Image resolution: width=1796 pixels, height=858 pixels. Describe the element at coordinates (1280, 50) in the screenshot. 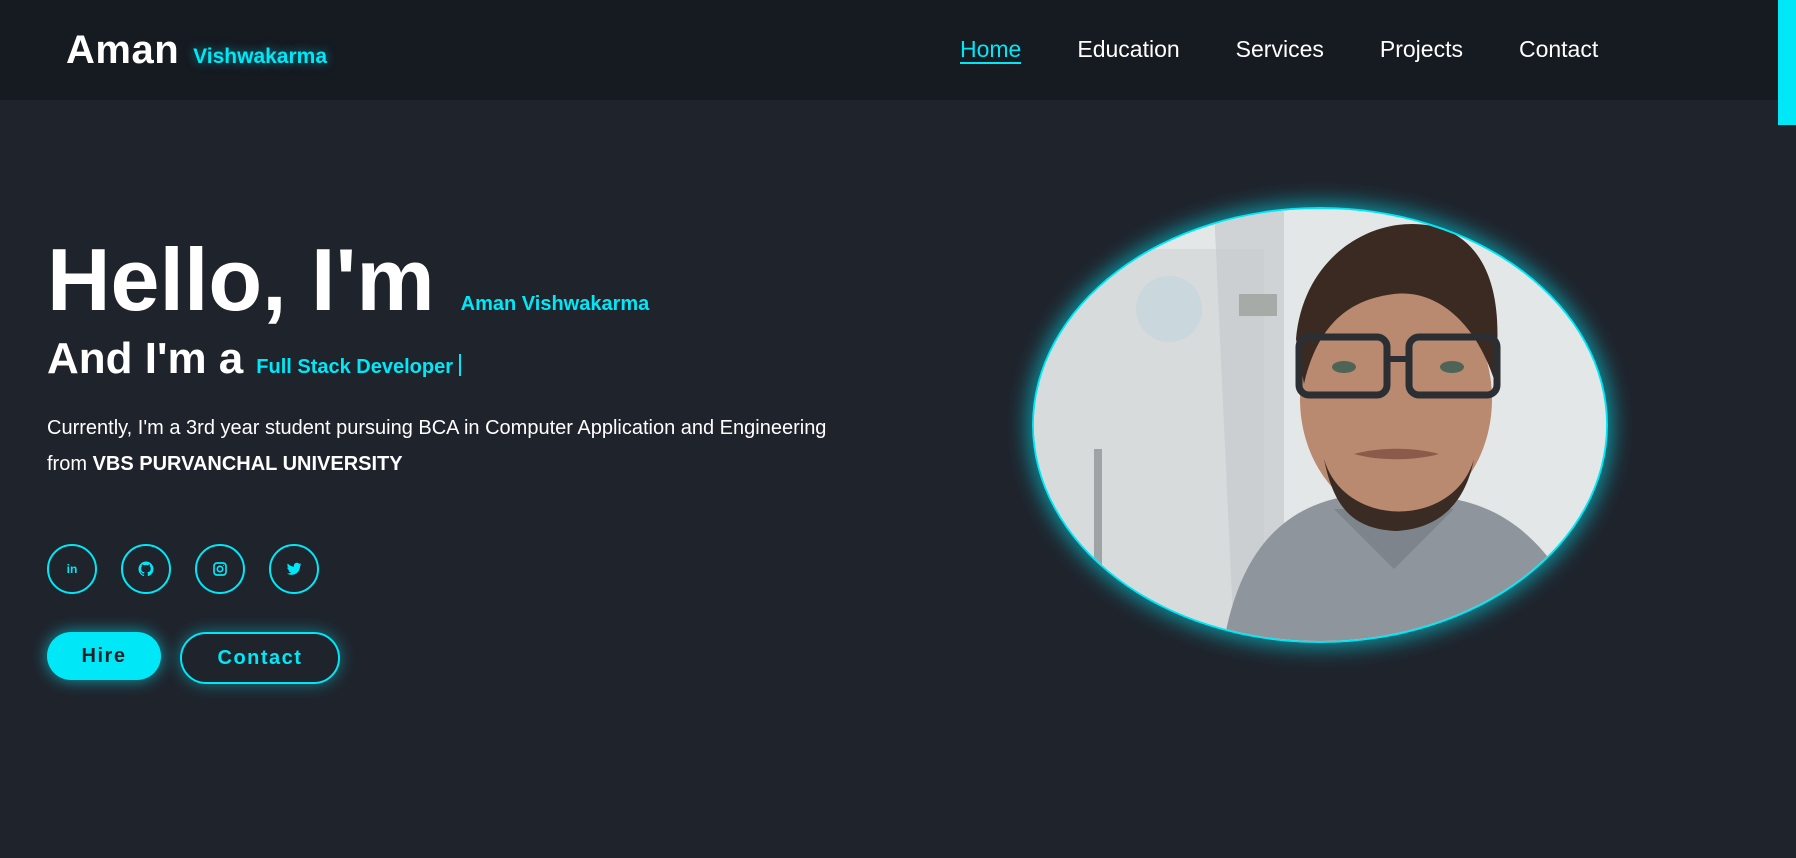

I see `nav-services: Services` at that location.